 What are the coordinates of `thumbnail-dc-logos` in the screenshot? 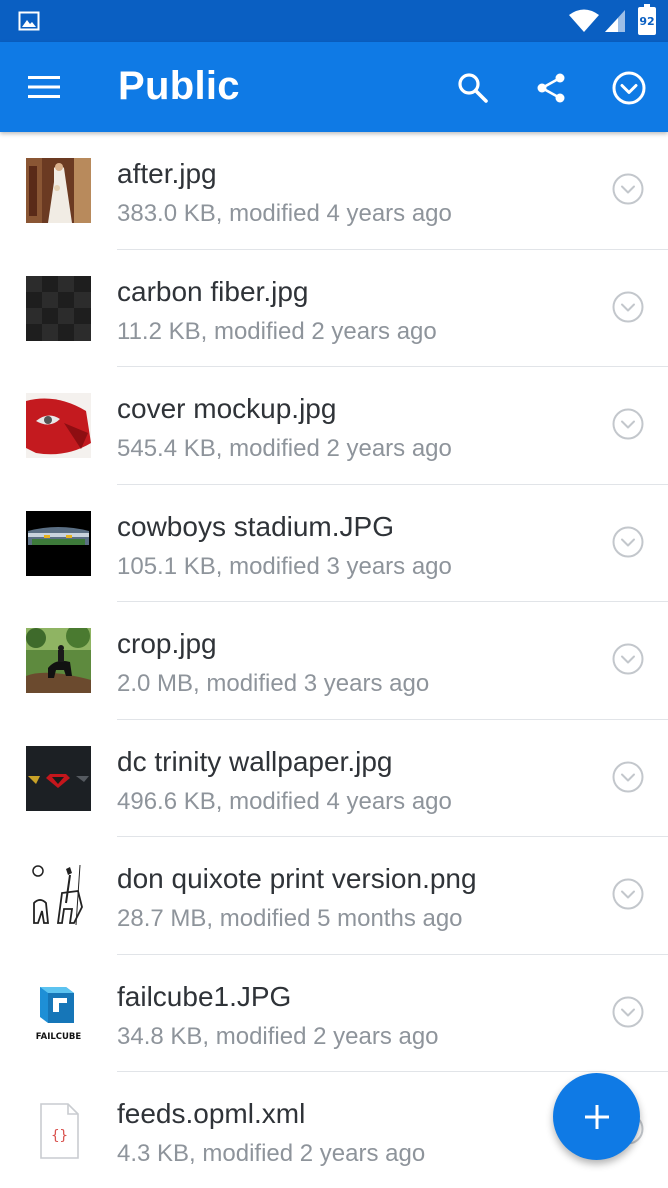 It's located at (58, 778).